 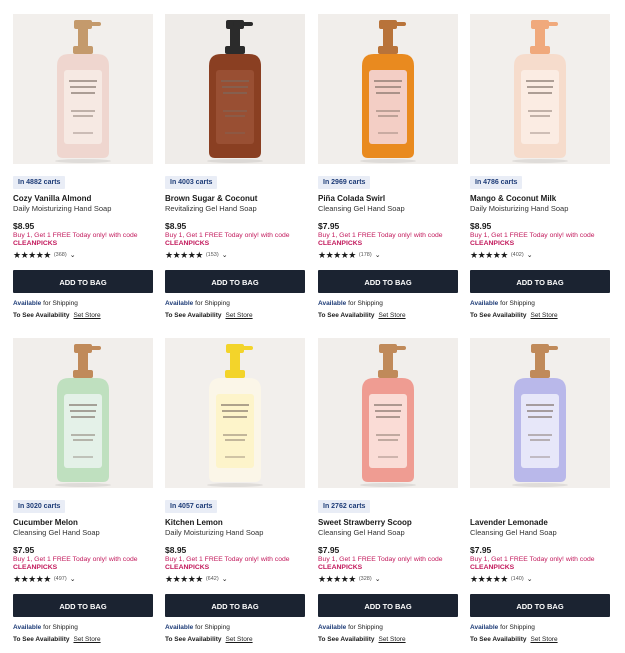 What do you see at coordinates (44, 579) in the screenshot?
I see `star-rating: ★★★★★ (497) ⌄` at bounding box center [44, 579].